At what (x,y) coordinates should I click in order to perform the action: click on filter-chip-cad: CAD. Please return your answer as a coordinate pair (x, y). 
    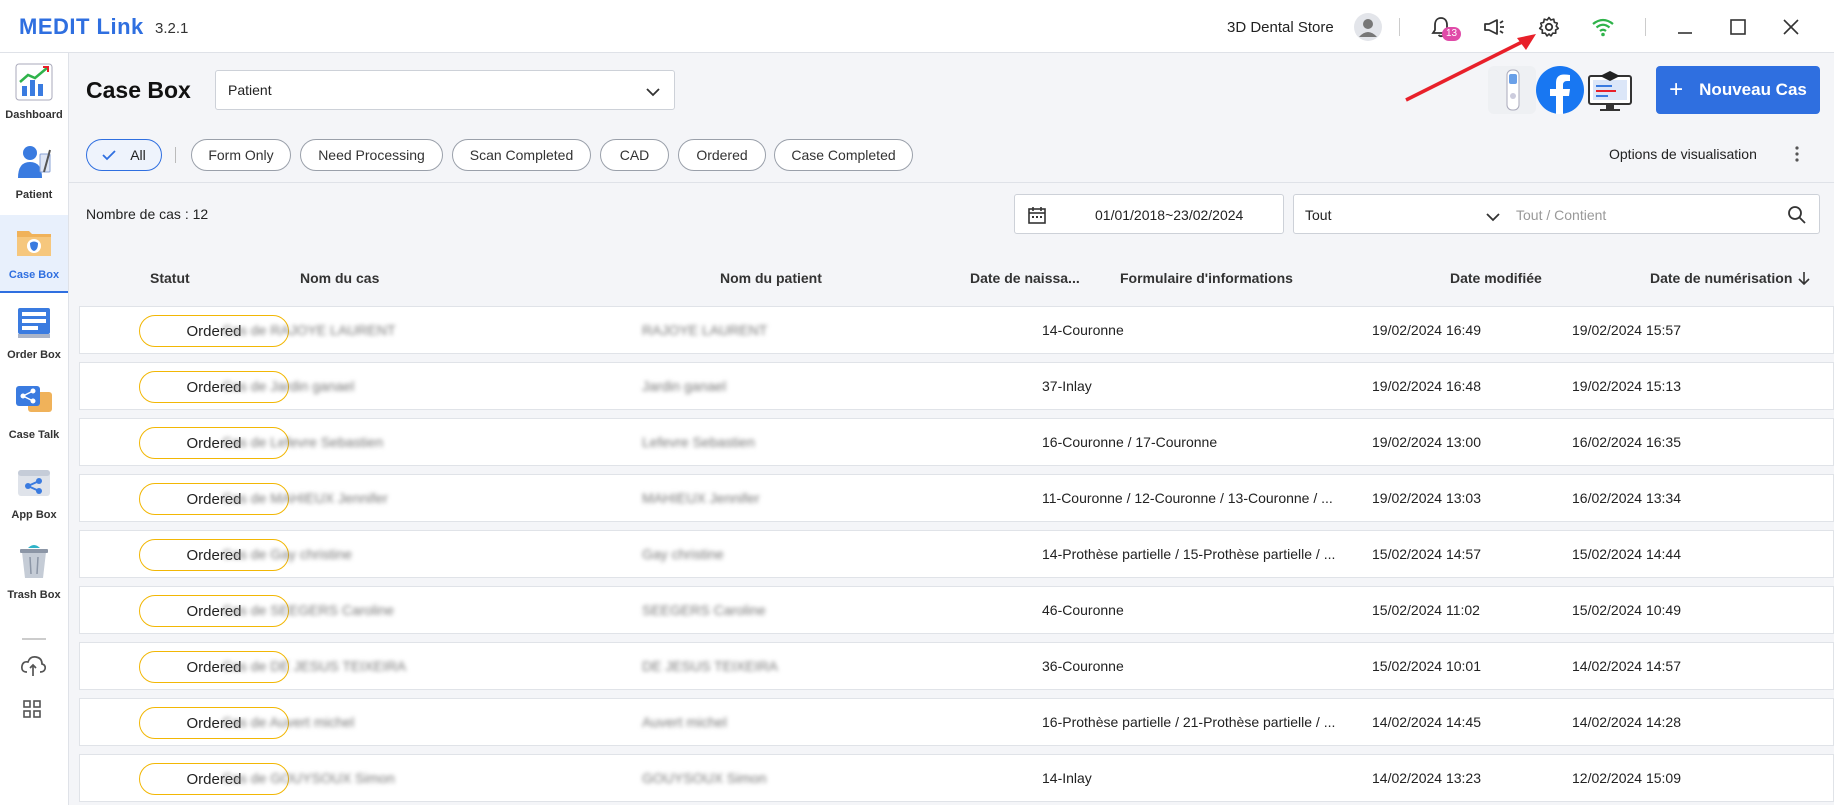
    Looking at the image, I should click on (634, 155).